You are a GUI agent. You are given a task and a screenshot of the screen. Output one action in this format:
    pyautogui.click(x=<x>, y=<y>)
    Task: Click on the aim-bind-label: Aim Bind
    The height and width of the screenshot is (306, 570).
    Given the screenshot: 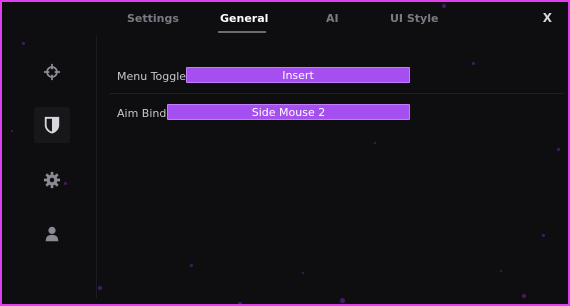 What is the action you would take?
    pyautogui.click(x=142, y=113)
    